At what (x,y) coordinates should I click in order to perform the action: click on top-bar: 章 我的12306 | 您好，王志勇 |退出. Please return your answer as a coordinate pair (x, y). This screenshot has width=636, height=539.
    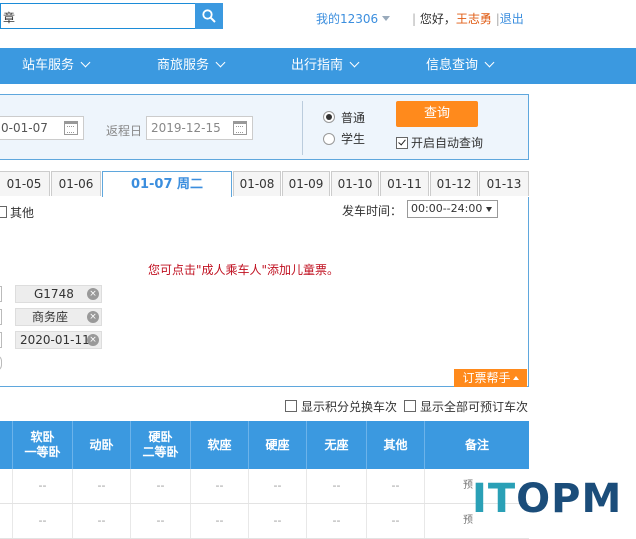
    Looking at the image, I should click on (318, 20).